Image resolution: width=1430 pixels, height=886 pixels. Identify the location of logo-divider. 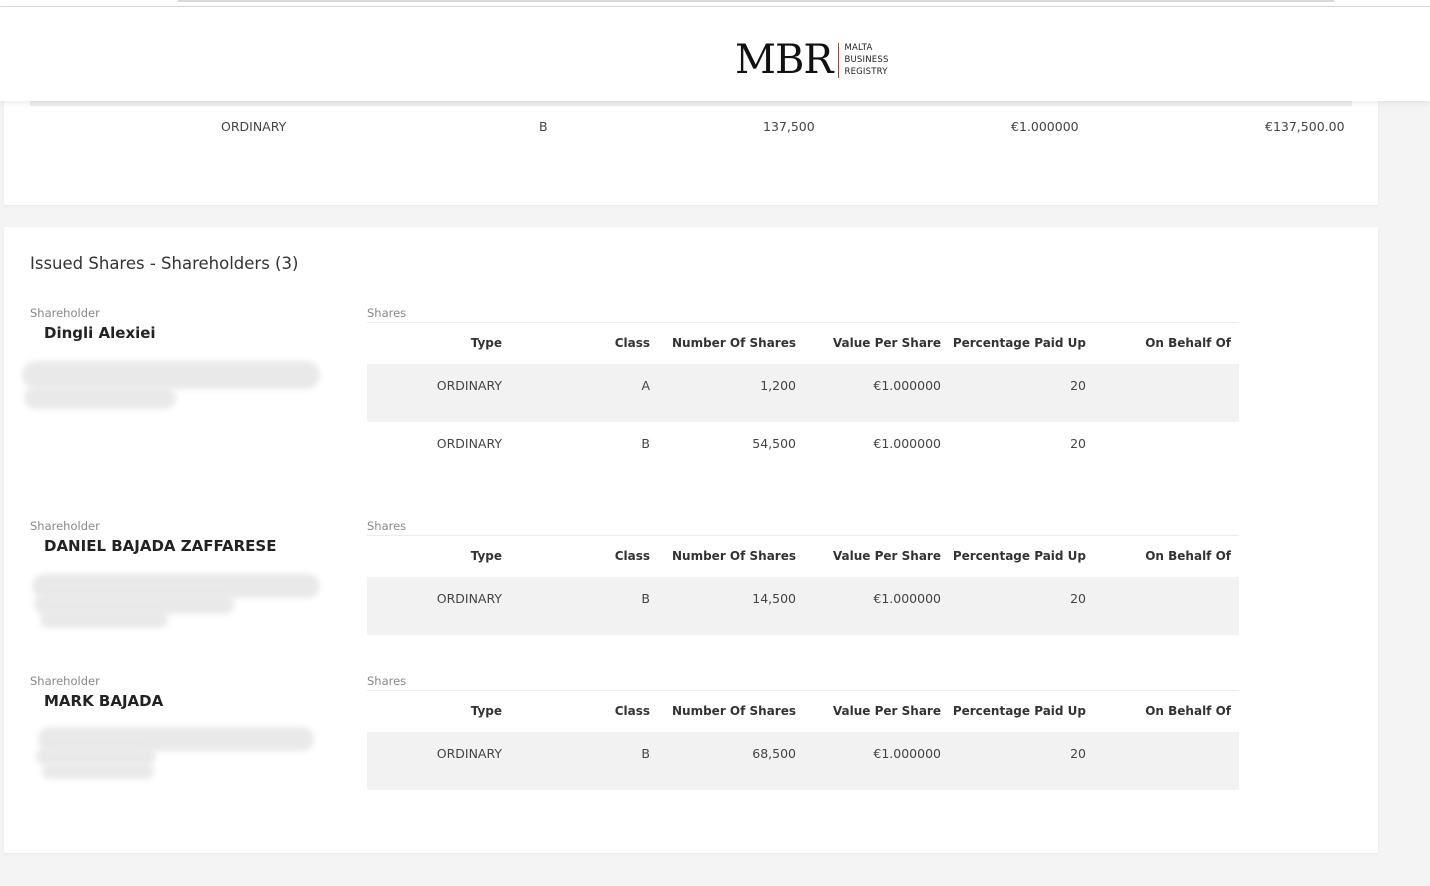
(839, 60).